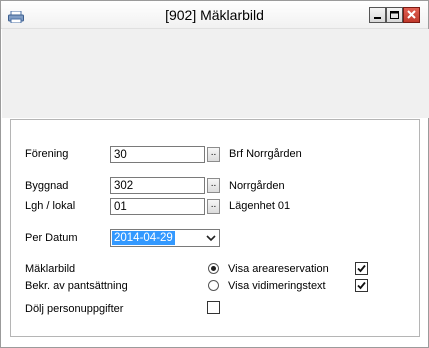  I want to click on per-datum-value: 2014-04-29, so click(143, 238).